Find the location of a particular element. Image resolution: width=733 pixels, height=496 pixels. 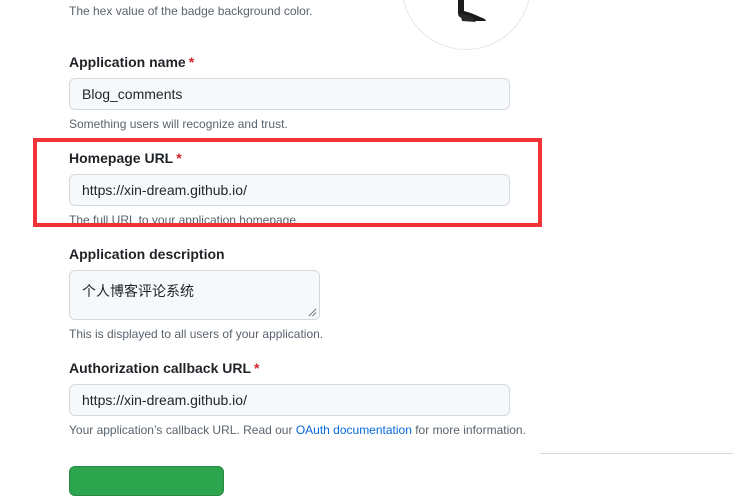

callback-url-label: Authorization callback URL * is located at coordinates (164, 368).